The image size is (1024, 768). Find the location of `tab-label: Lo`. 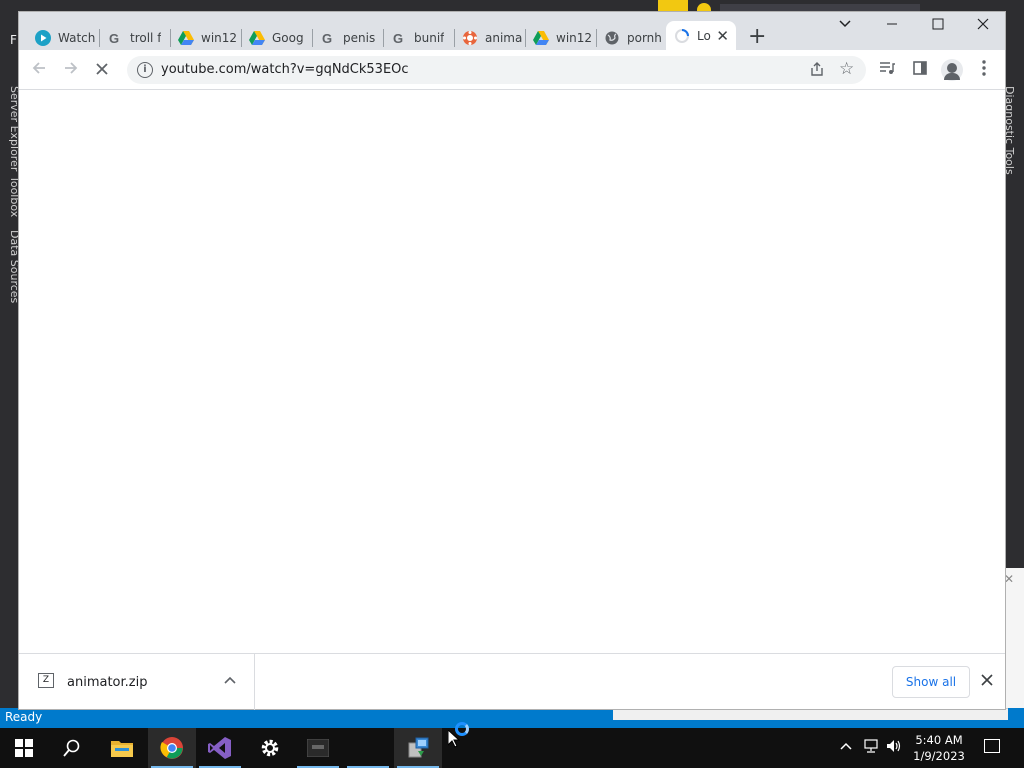

tab-label: Lo is located at coordinates (704, 35).